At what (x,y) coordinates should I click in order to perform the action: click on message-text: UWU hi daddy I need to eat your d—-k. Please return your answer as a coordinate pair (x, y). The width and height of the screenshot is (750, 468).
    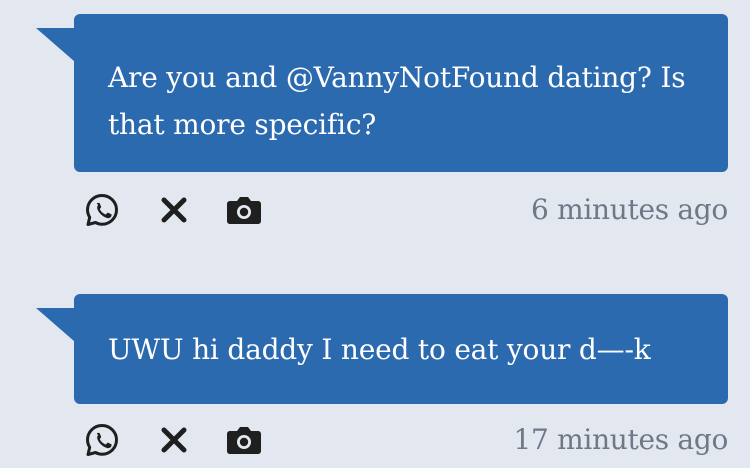
    Looking at the image, I should click on (379, 349).